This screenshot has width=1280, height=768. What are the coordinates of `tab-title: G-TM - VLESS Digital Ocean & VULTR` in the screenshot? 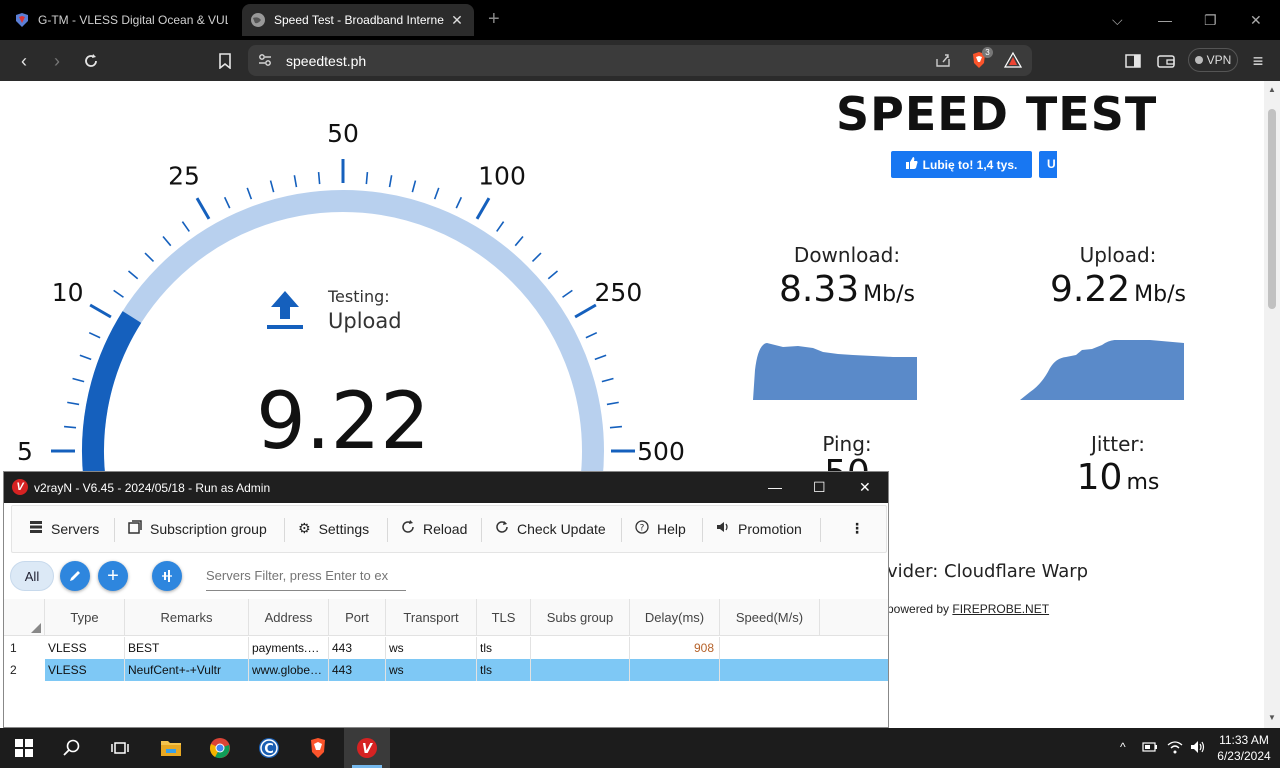 It's located at (133, 20).